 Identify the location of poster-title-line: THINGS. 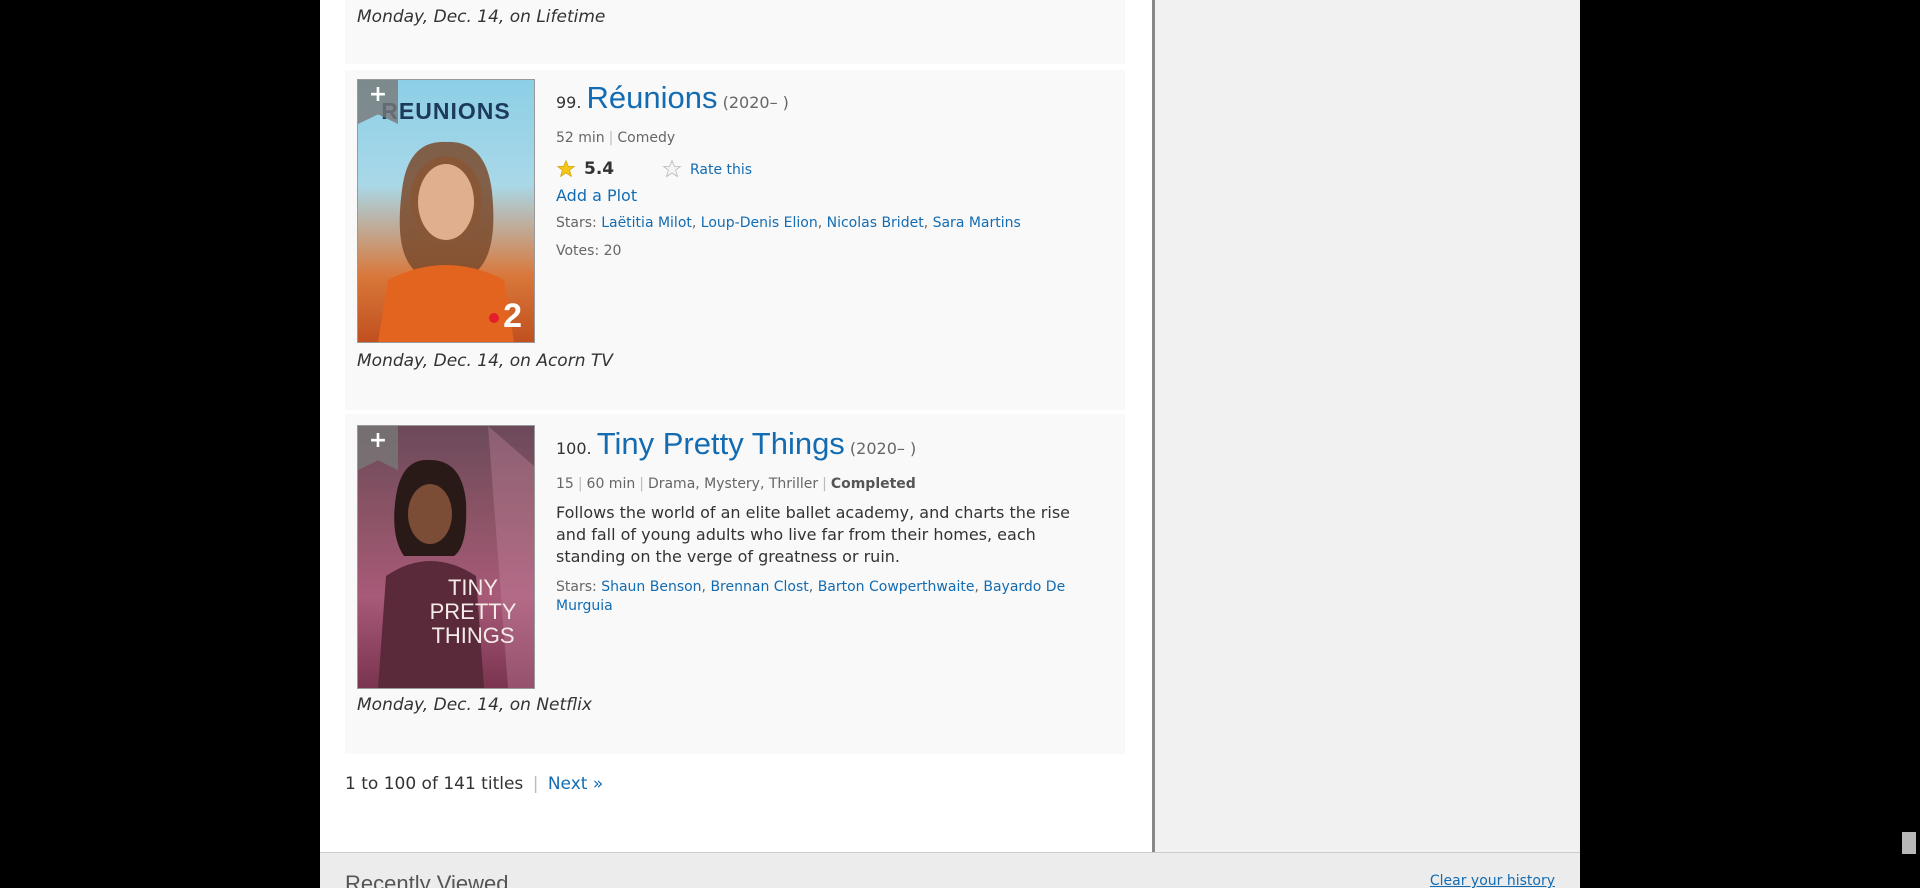
(473, 635).